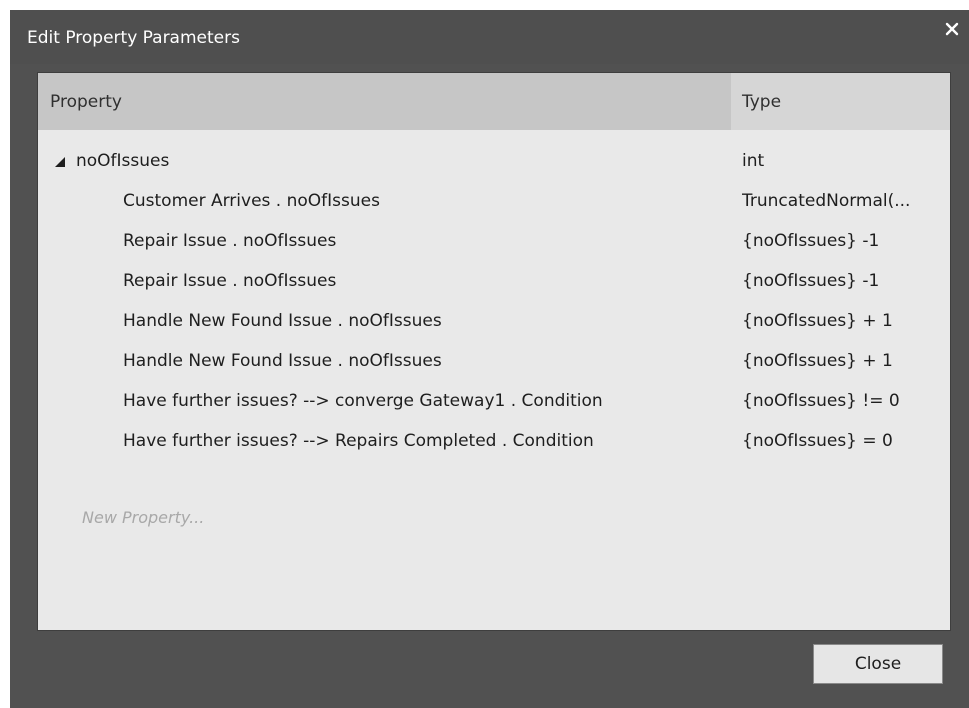 The width and height of the screenshot is (969, 708). What do you see at coordinates (817, 441) in the screenshot?
I see `row-type: {noOfIssues} = 0` at bounding box center [817, 441].